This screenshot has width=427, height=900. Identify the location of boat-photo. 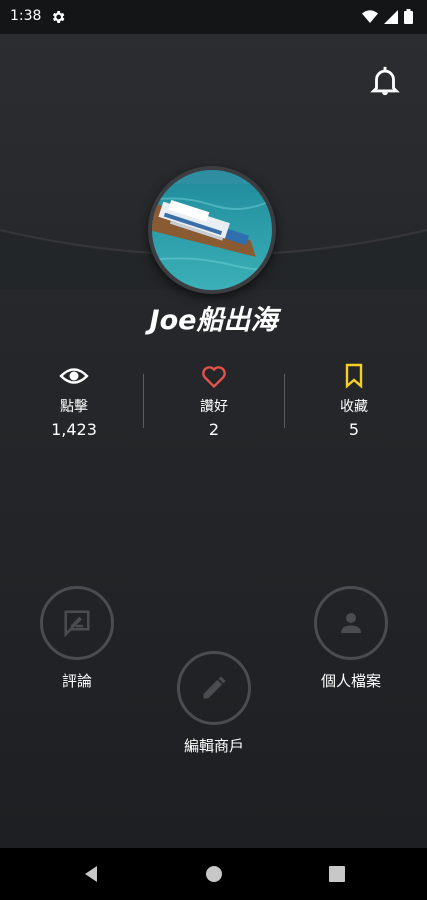
(212, 230).